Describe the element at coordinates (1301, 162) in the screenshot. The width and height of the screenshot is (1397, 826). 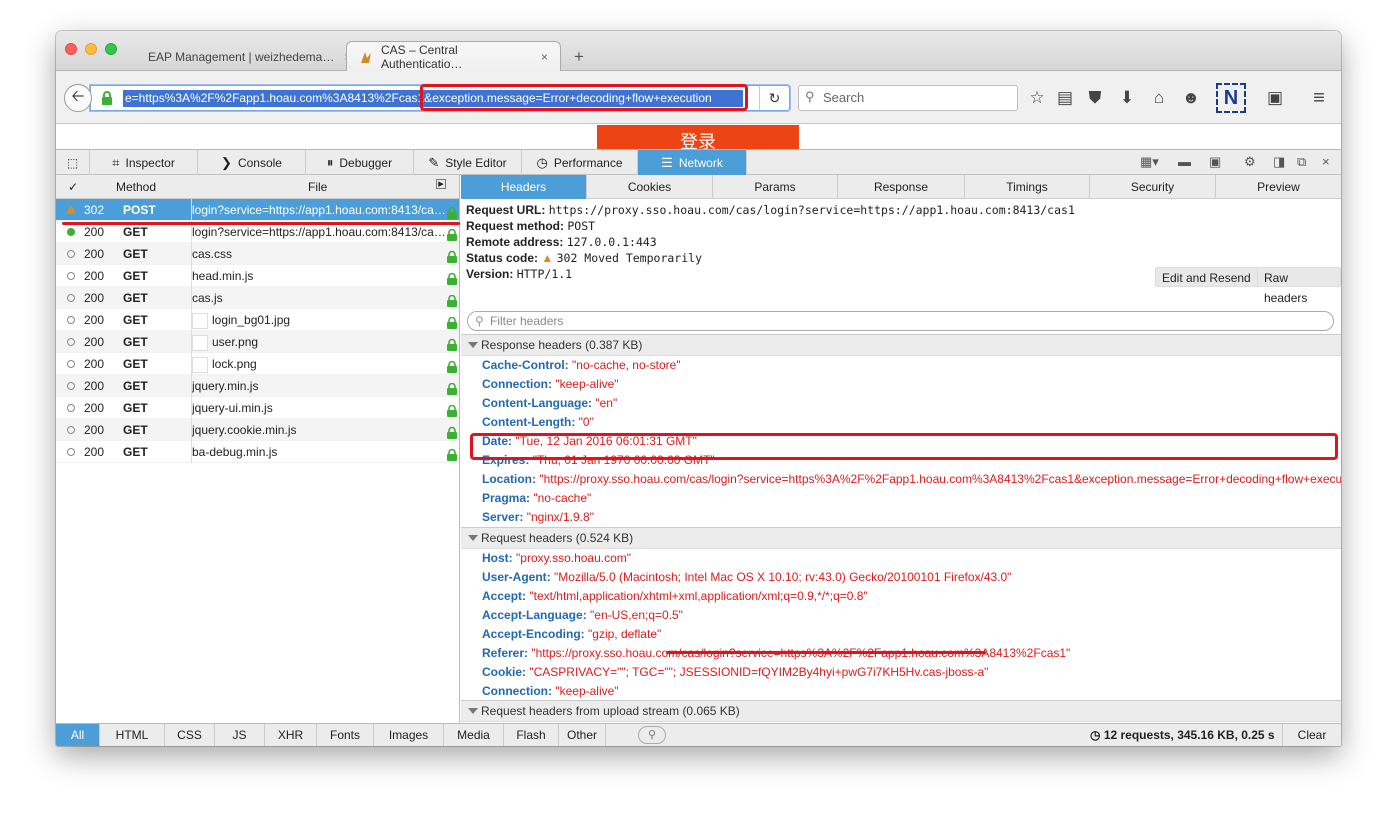
I see `undock-icon: ⧉` at that location.